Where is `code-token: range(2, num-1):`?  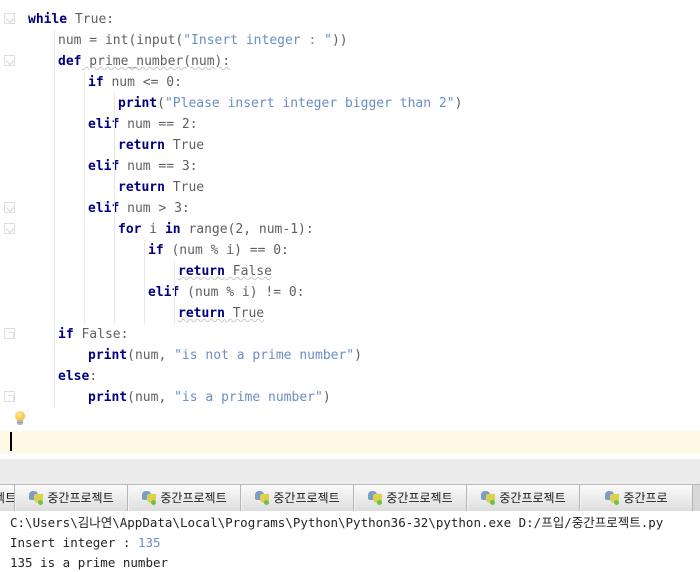
code-token: range(2, num-1): is located at coordinates (247, 229).